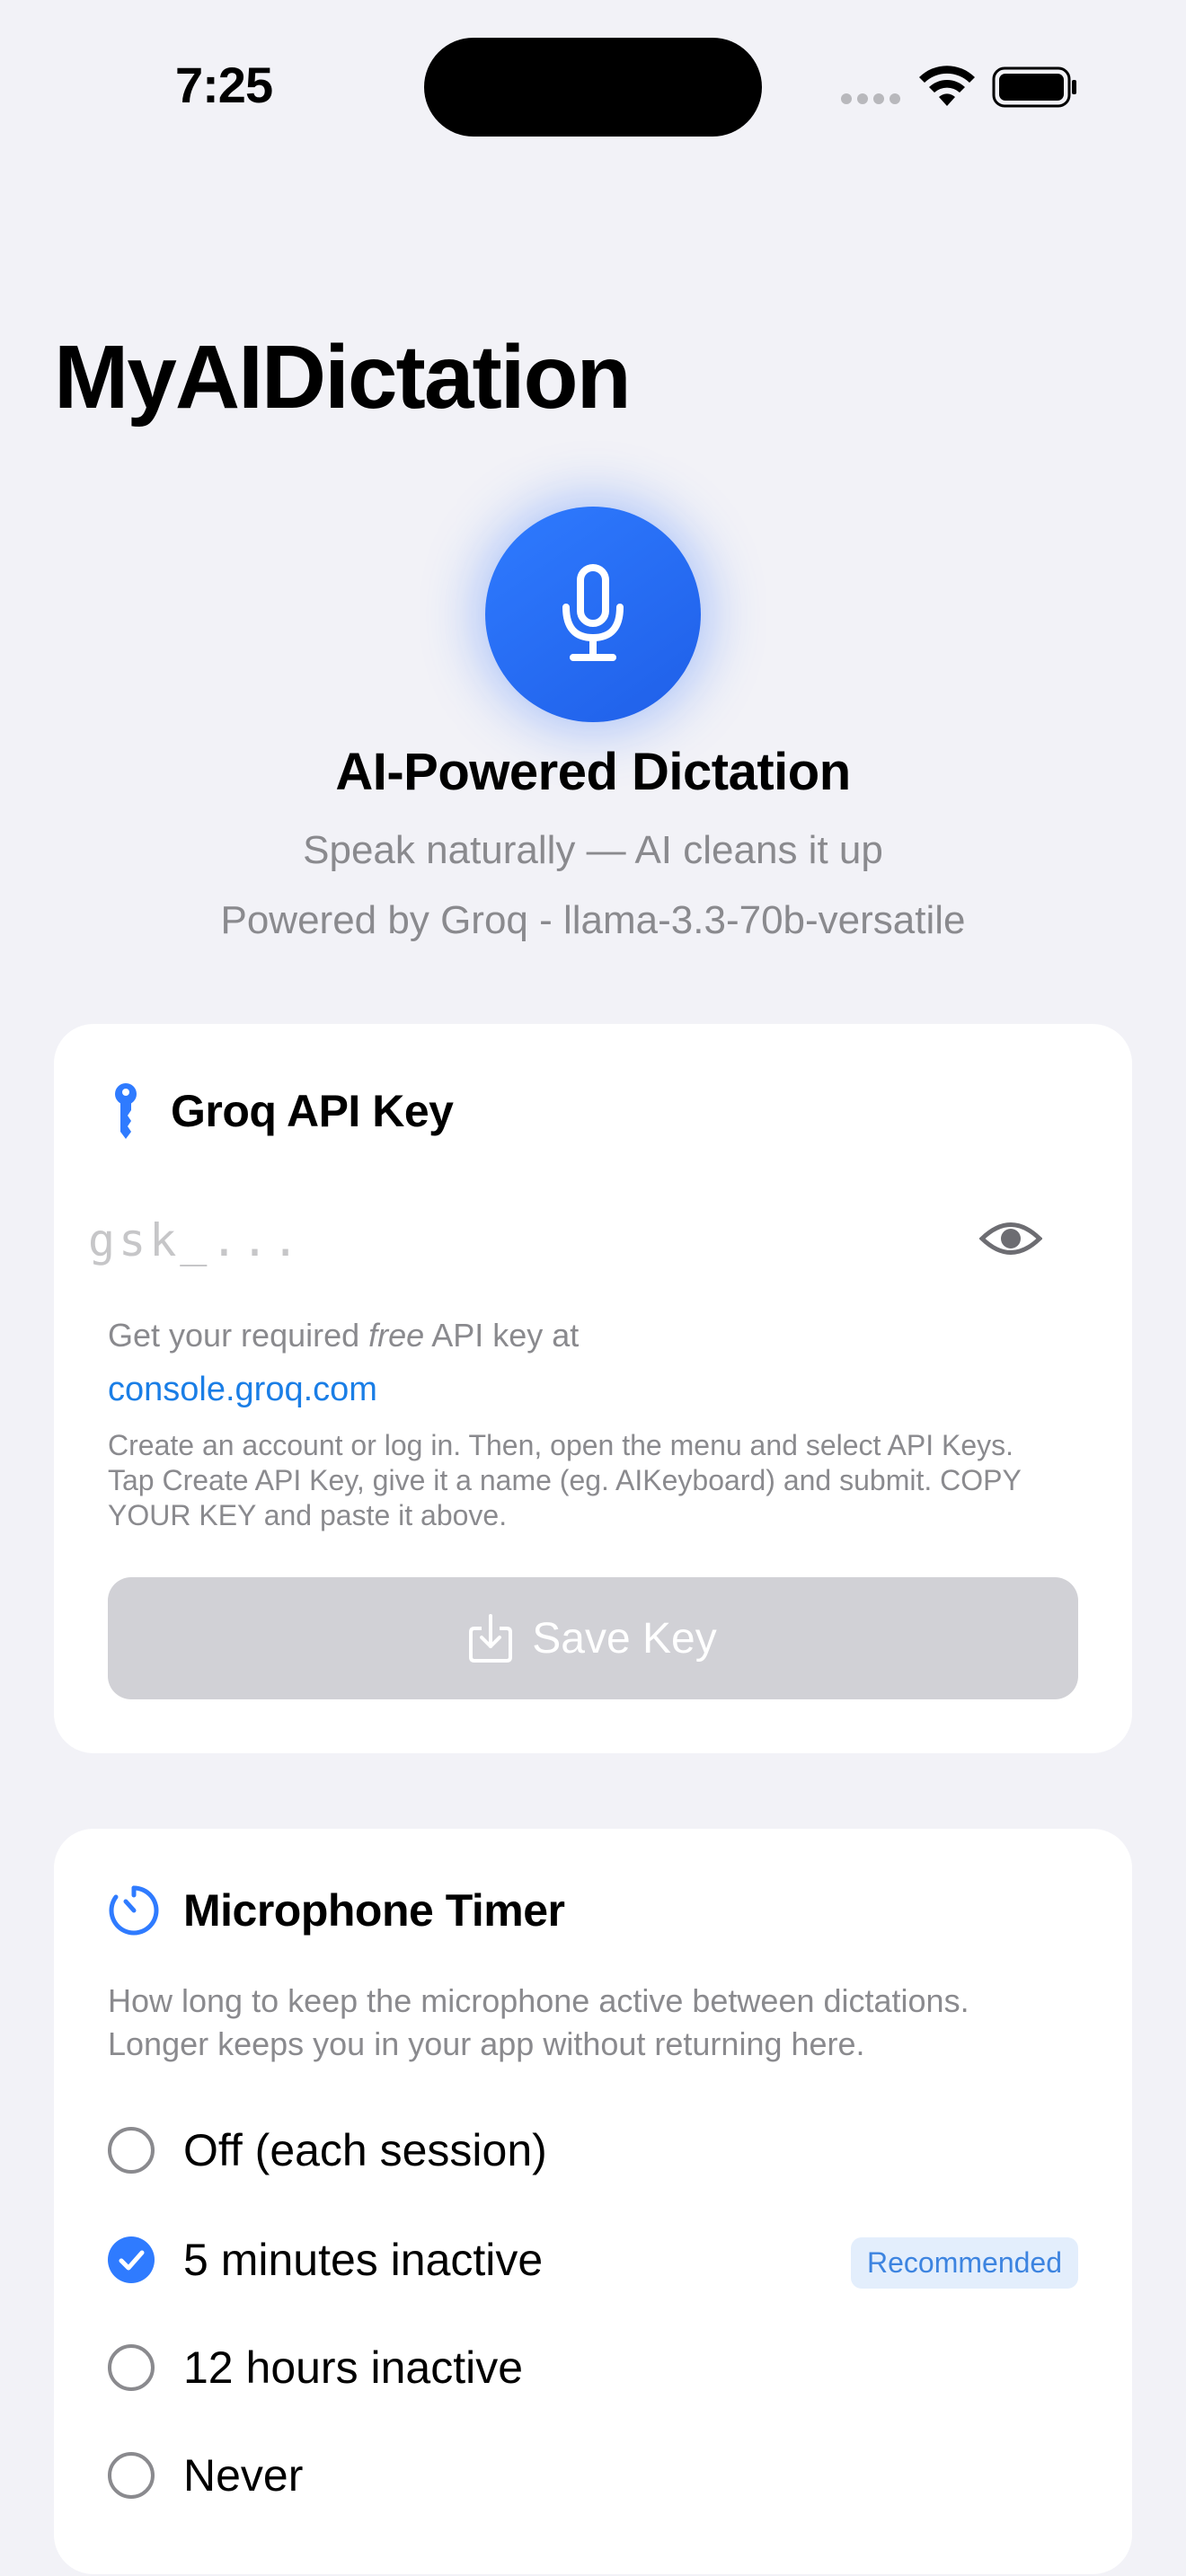 This screenshot has width=1186, height=2576. Describe the element at coordinates (593, 772) in the screenshot. I see `hero-title: AI-Powered Dictation` at that location.